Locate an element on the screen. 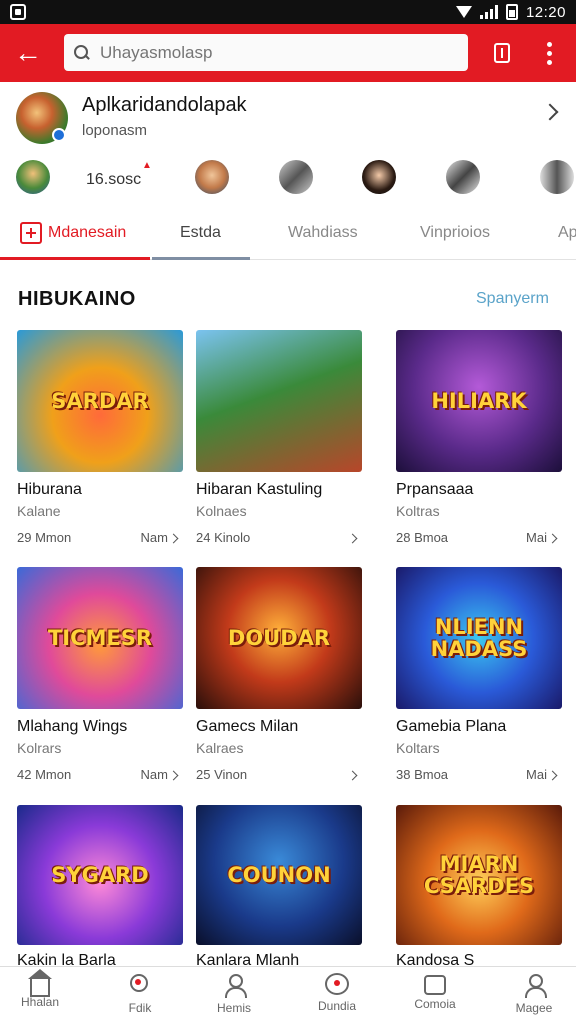 This screenshot has height=1024, width=576. tab-2: Estda is located at coordinates (200, 233).